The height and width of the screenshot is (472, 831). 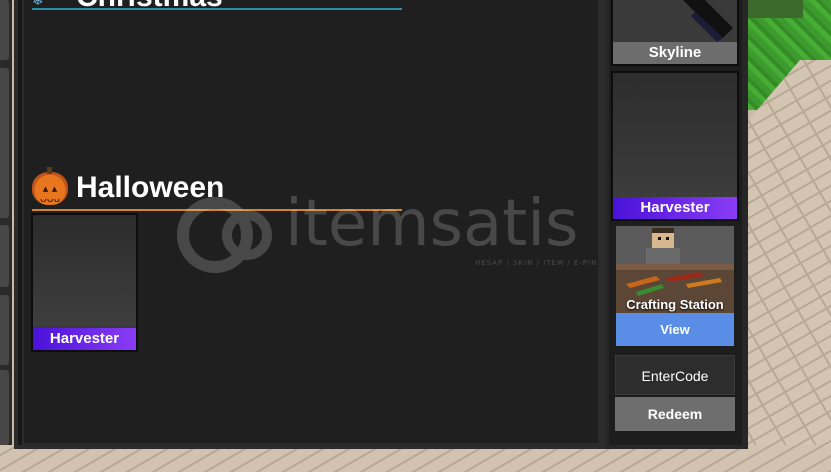 I want to click on view-button: View, so click(x=675, y=329).